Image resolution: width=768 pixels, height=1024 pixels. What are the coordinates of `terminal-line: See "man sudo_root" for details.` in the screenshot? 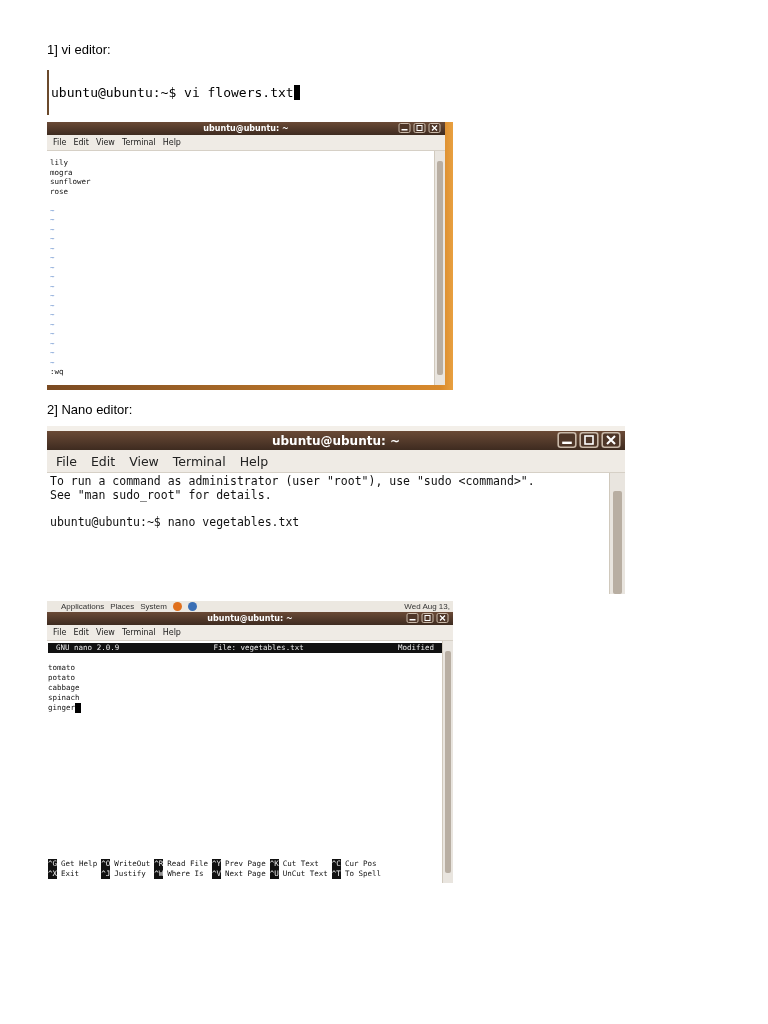 It's located at (161, 495).